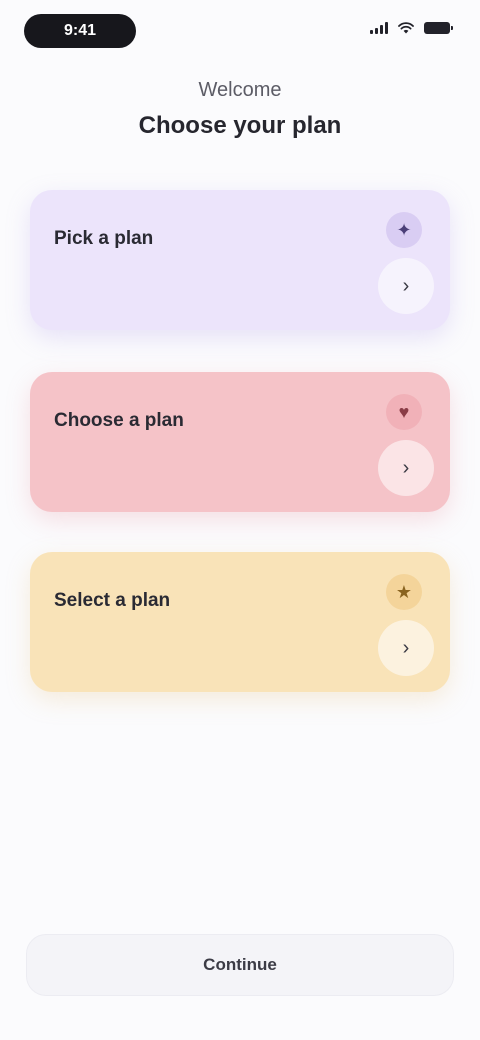 Image resolution: width=480 pixels, height=1040 pixels. What do you see at coordinates (404, 592) in the screenshot?
I see `star-icon: ★` at bounding box center [404, 592].